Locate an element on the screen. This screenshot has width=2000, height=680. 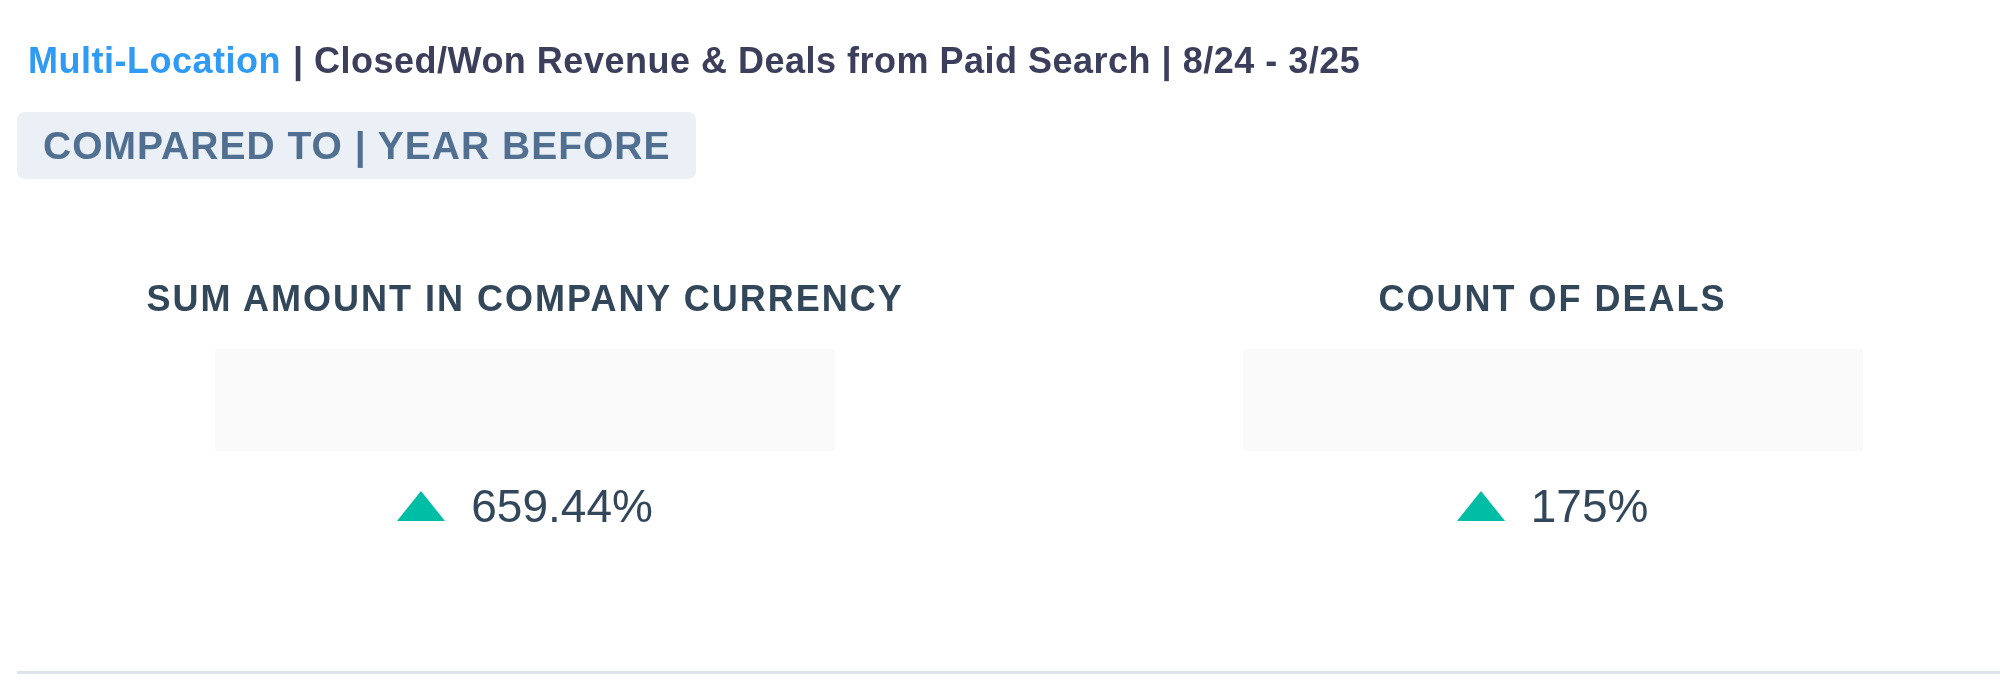
metric-label: COUNT OF DEALS is located at coordinates (1552, 299).